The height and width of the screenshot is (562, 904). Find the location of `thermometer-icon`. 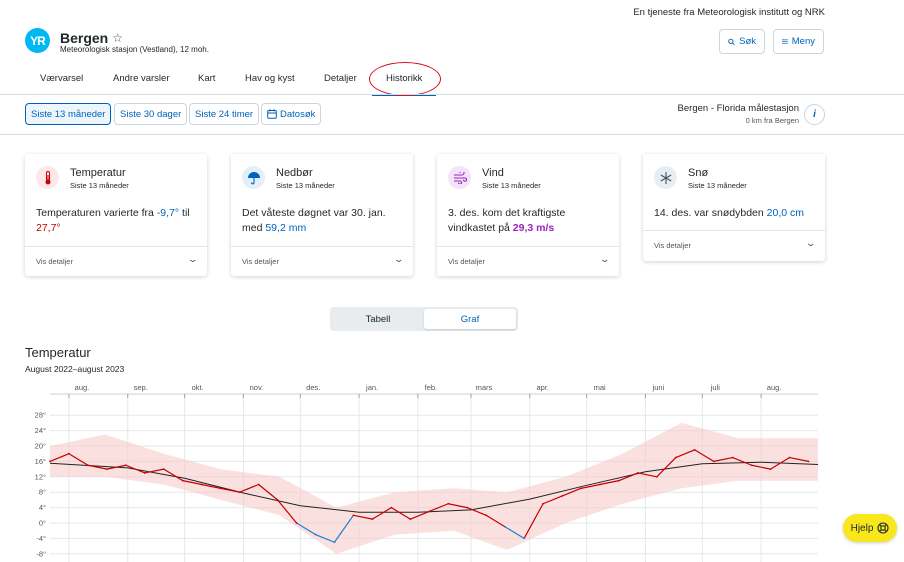

thermometer-icon is located at coordinates (47, 177).